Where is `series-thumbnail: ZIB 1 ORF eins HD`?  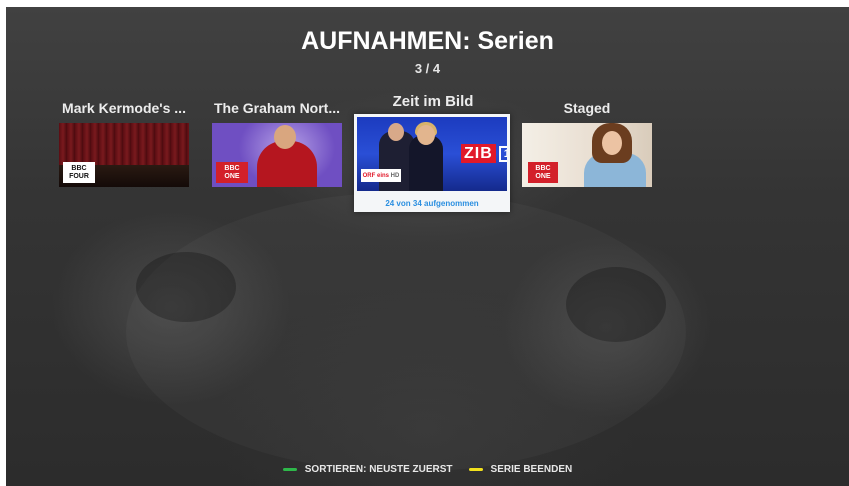 series-thumbnail: ZIB 1 ORF eins HD is located at coordinates (432, 154).